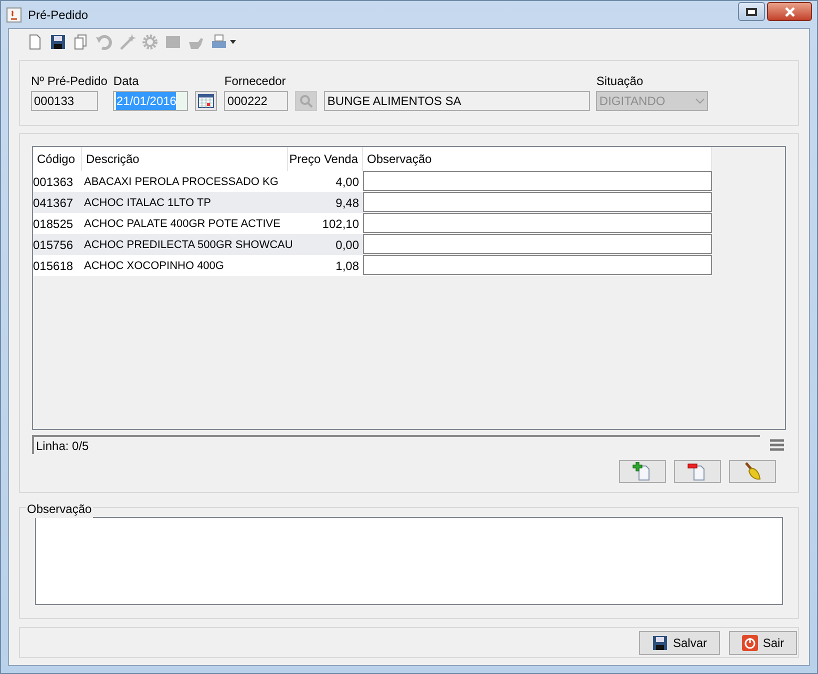 The image size is (818, 674). What do you see at coordinates (778, 444) in the screenshot?
I see `menu-icon` at bounding box center [778, 444].